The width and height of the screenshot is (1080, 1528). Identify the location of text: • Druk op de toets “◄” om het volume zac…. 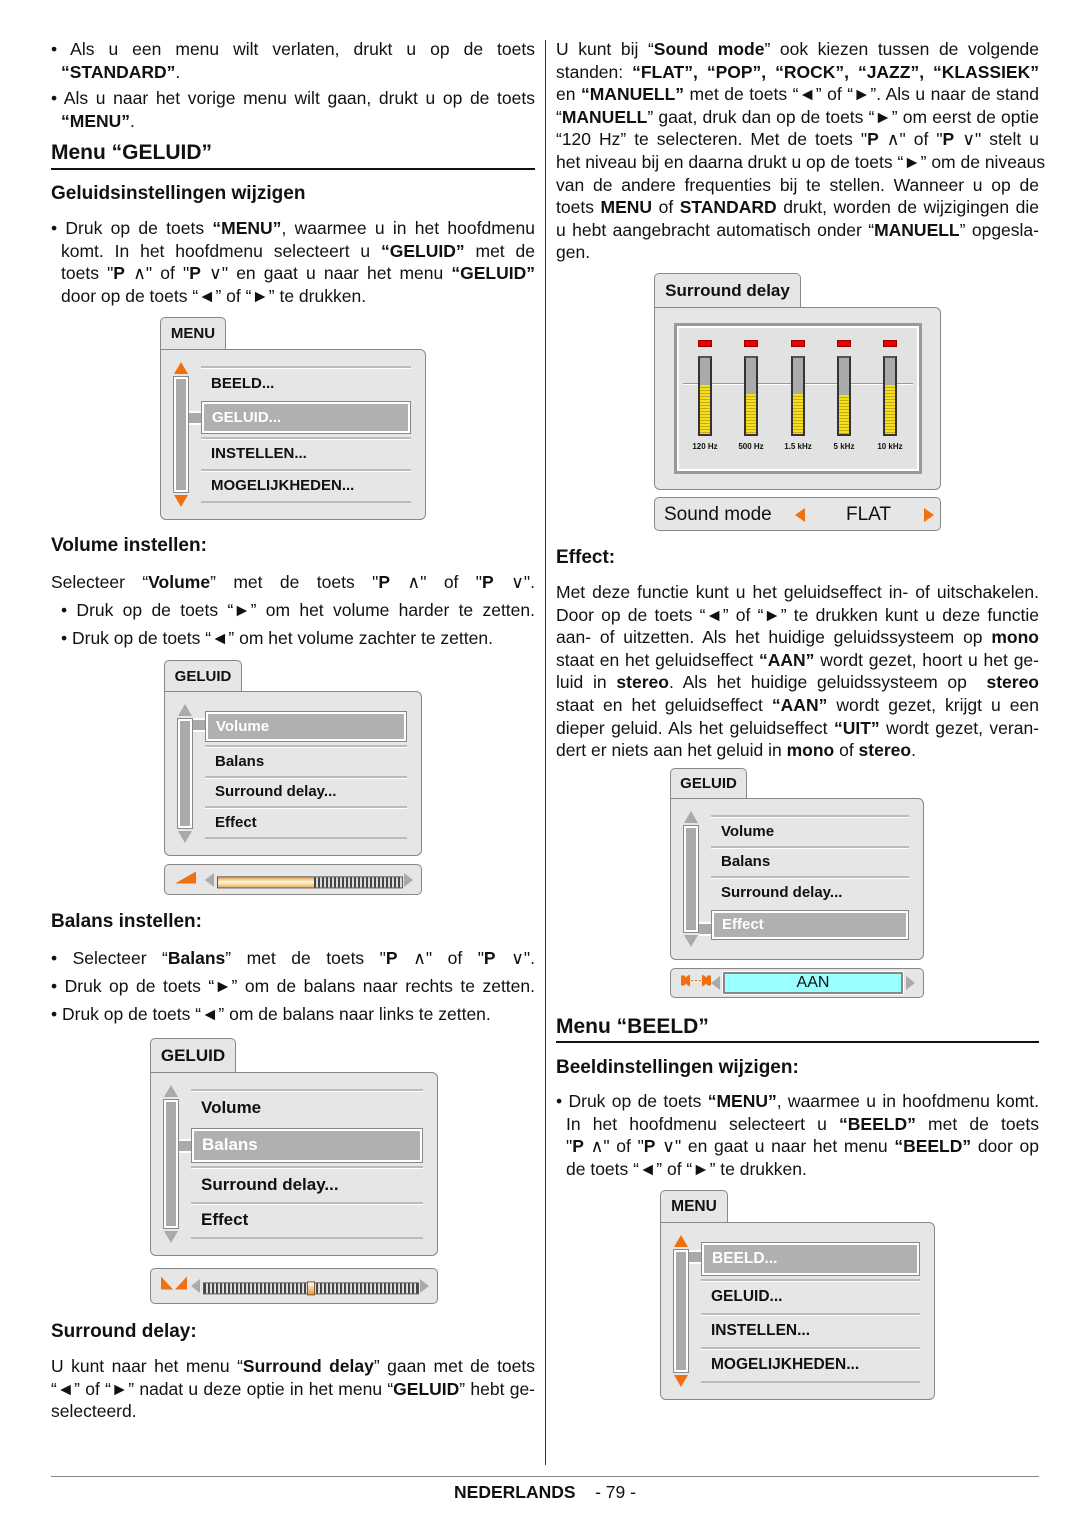
(277, 638).